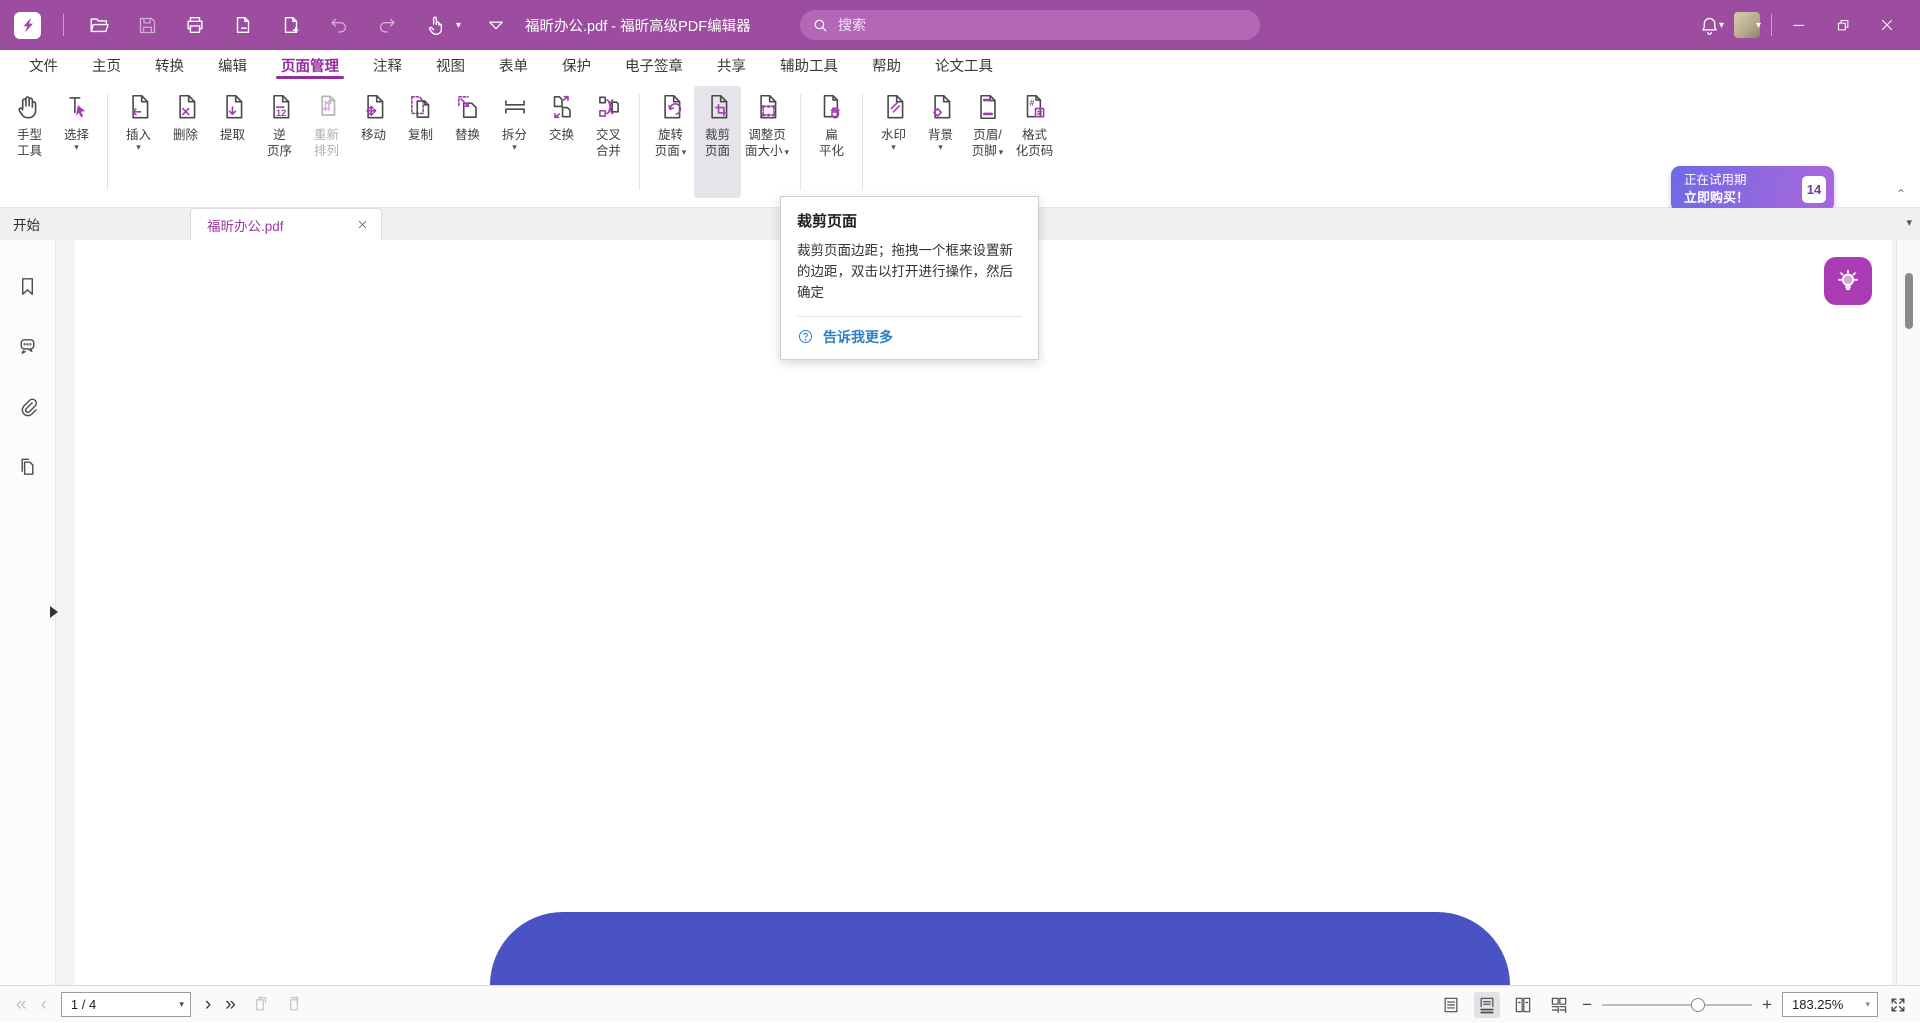  What do you see at coordinates (514, 135) in the screenshot?
I see `ribbon-tool-label: 拆分` at bounding box center [514, 135].